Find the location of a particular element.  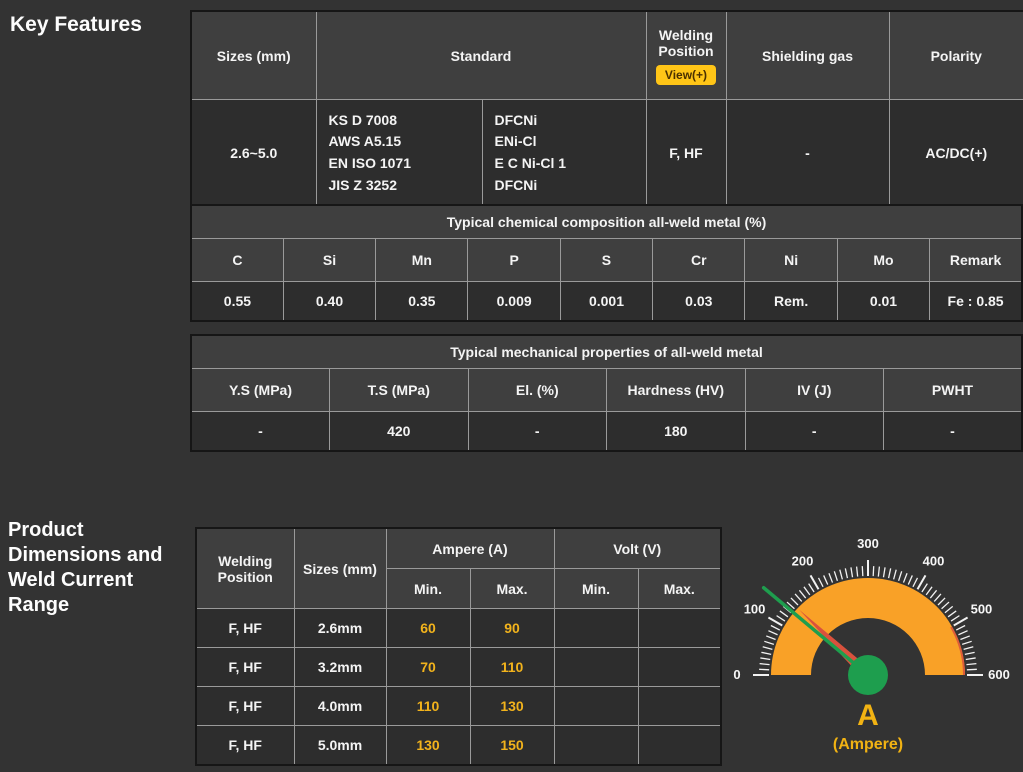

mechanical-column-header: PWHT is located at coordinates (953, 390).